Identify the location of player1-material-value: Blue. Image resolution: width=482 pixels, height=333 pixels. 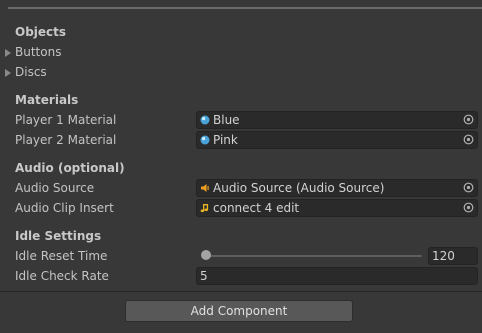
(226, 120).